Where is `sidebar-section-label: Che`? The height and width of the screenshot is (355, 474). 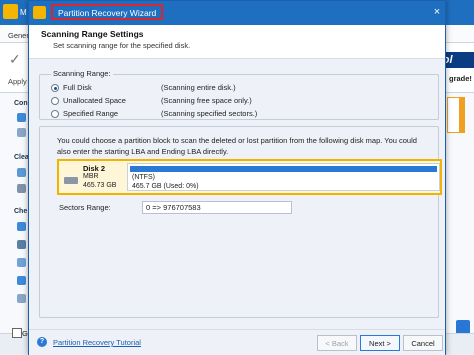
sidebar-section-label: Che is located at coordinates (21, 211).